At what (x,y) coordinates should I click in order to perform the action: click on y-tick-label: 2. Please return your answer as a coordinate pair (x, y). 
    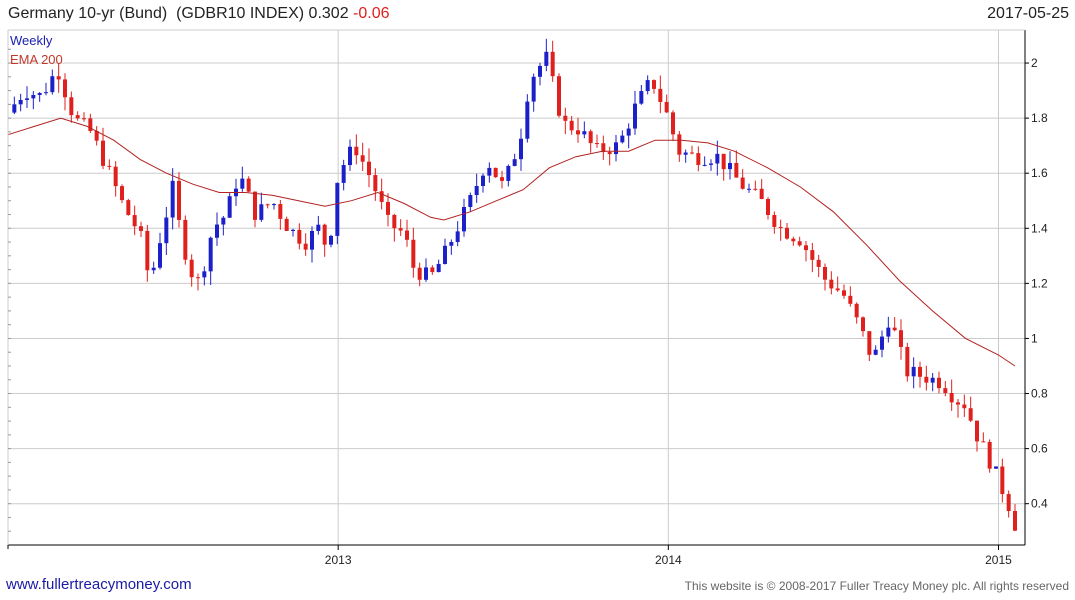
    Looking at the image, I should click on (1034, 63).